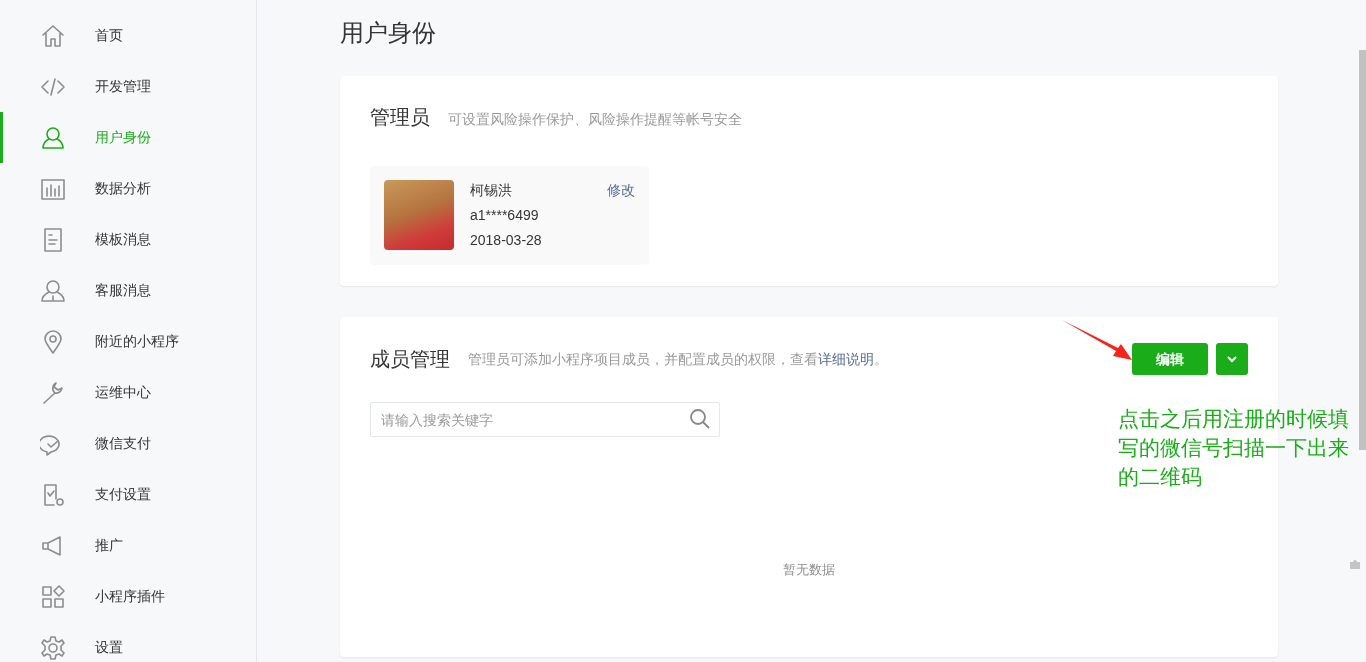 The image size is (1366, 662). I want to click on dropdown-button, so click(1232, 359).